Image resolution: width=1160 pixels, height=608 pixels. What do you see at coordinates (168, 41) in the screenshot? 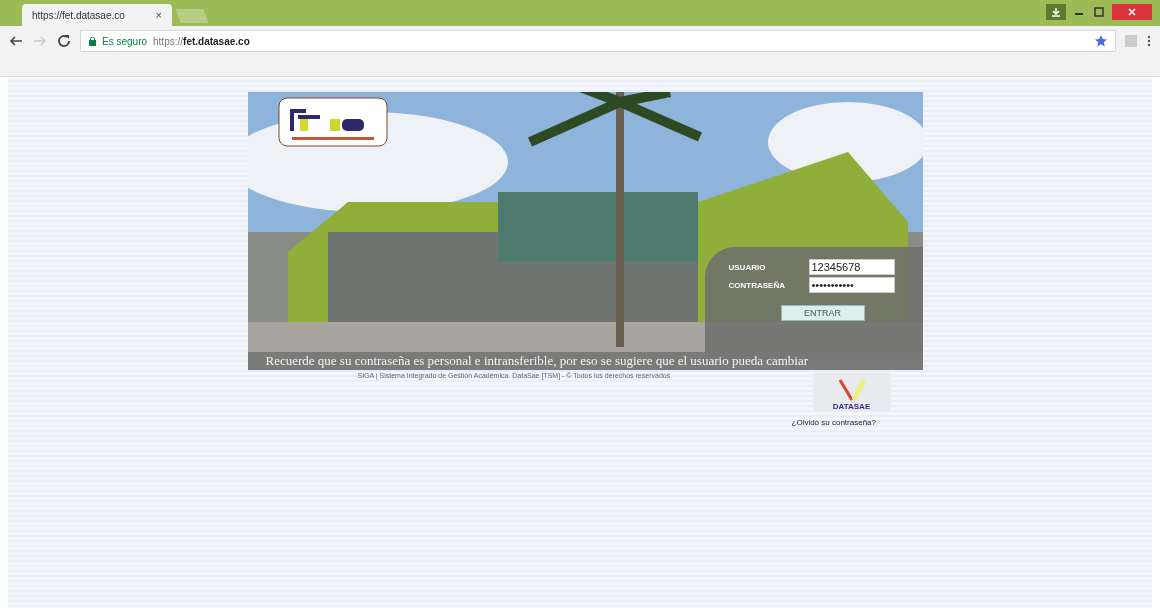
I see `url-text: https://` at bounding box center [168, 41].